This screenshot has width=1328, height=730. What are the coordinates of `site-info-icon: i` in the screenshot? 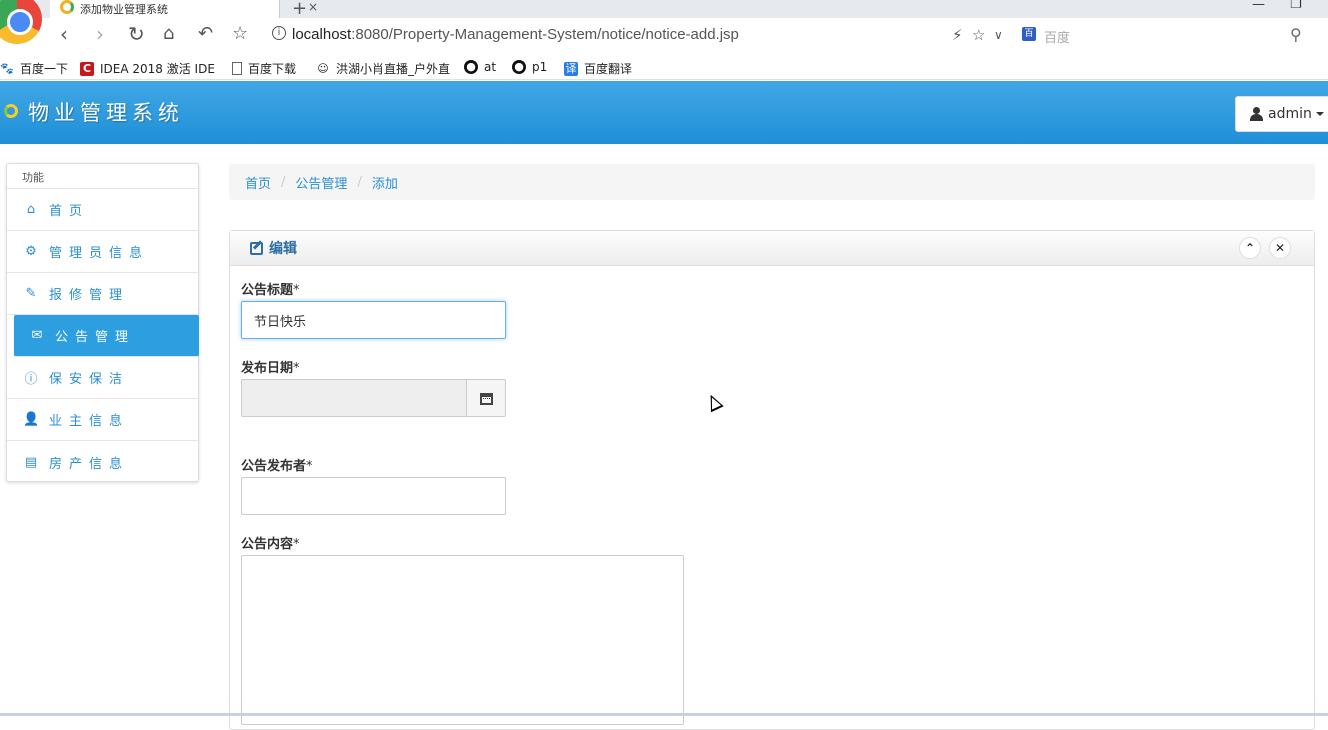 It's located at (279, 33).